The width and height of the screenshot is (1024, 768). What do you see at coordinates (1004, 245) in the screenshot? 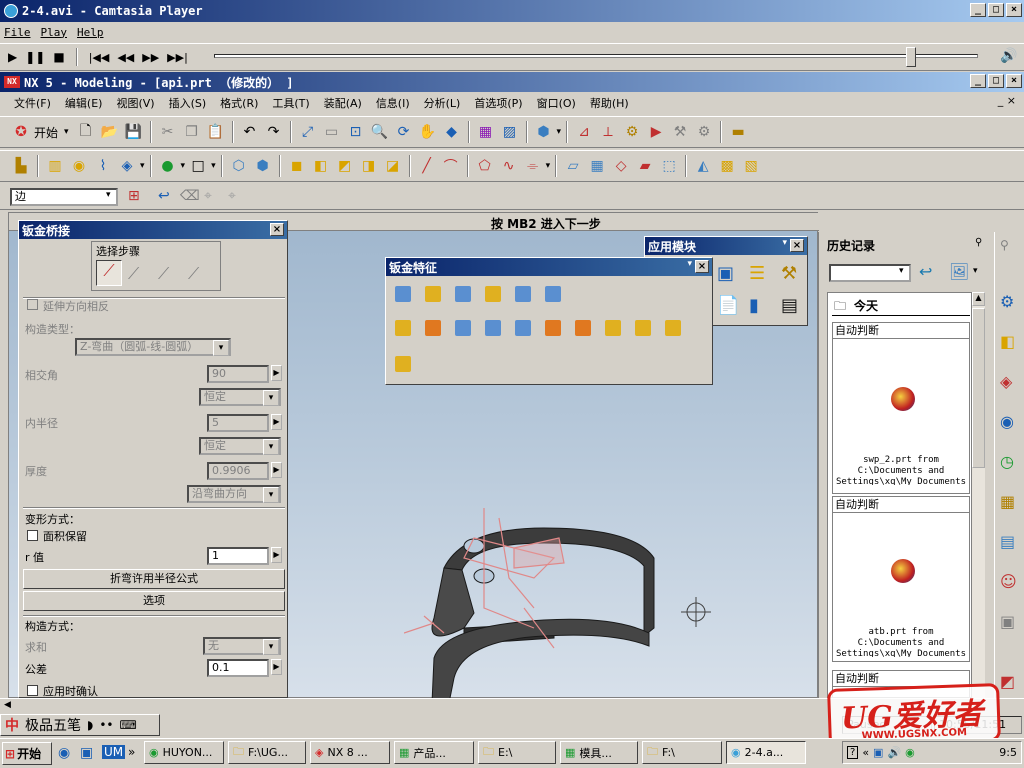
I see `resource-pin-icon: ⚲` at bounding box center [1004, 245].